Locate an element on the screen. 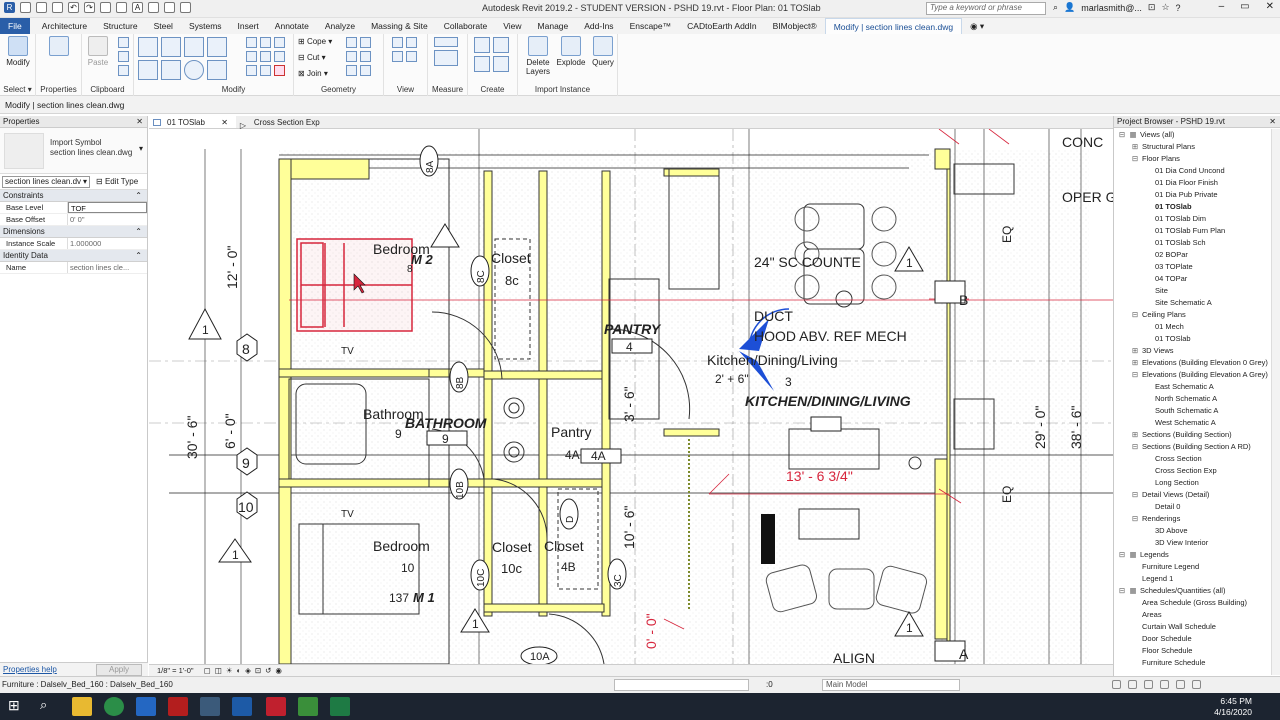  excel-taskbar-icon is located at coordinates (340, 706).